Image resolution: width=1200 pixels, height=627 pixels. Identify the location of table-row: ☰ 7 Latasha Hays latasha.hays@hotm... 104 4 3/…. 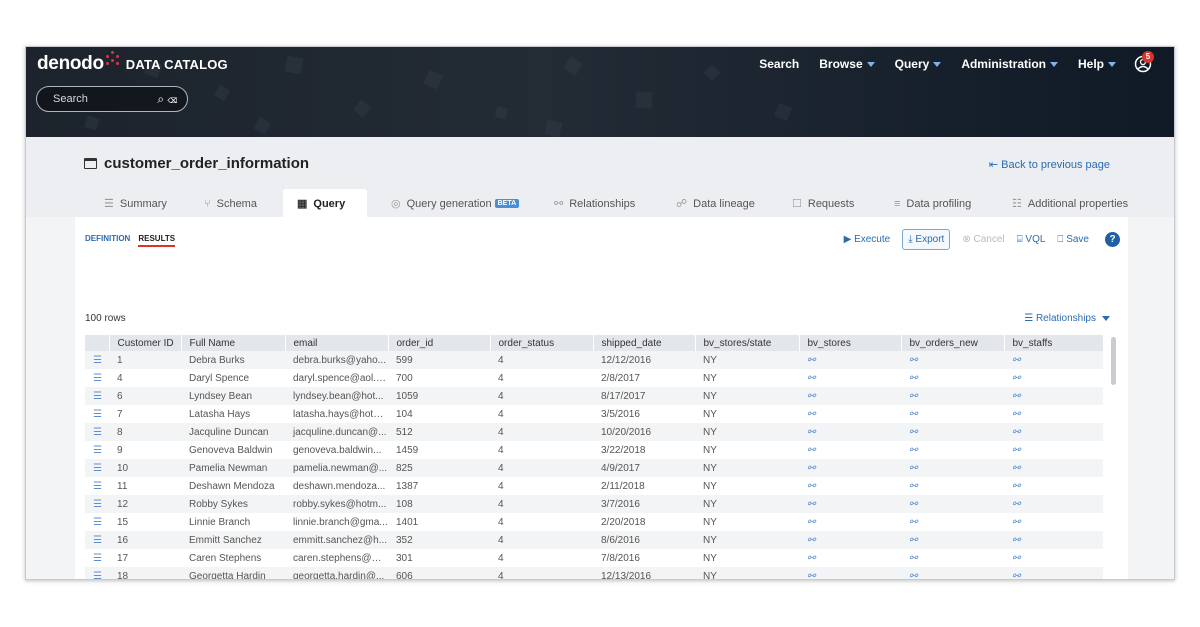
(594, 414).